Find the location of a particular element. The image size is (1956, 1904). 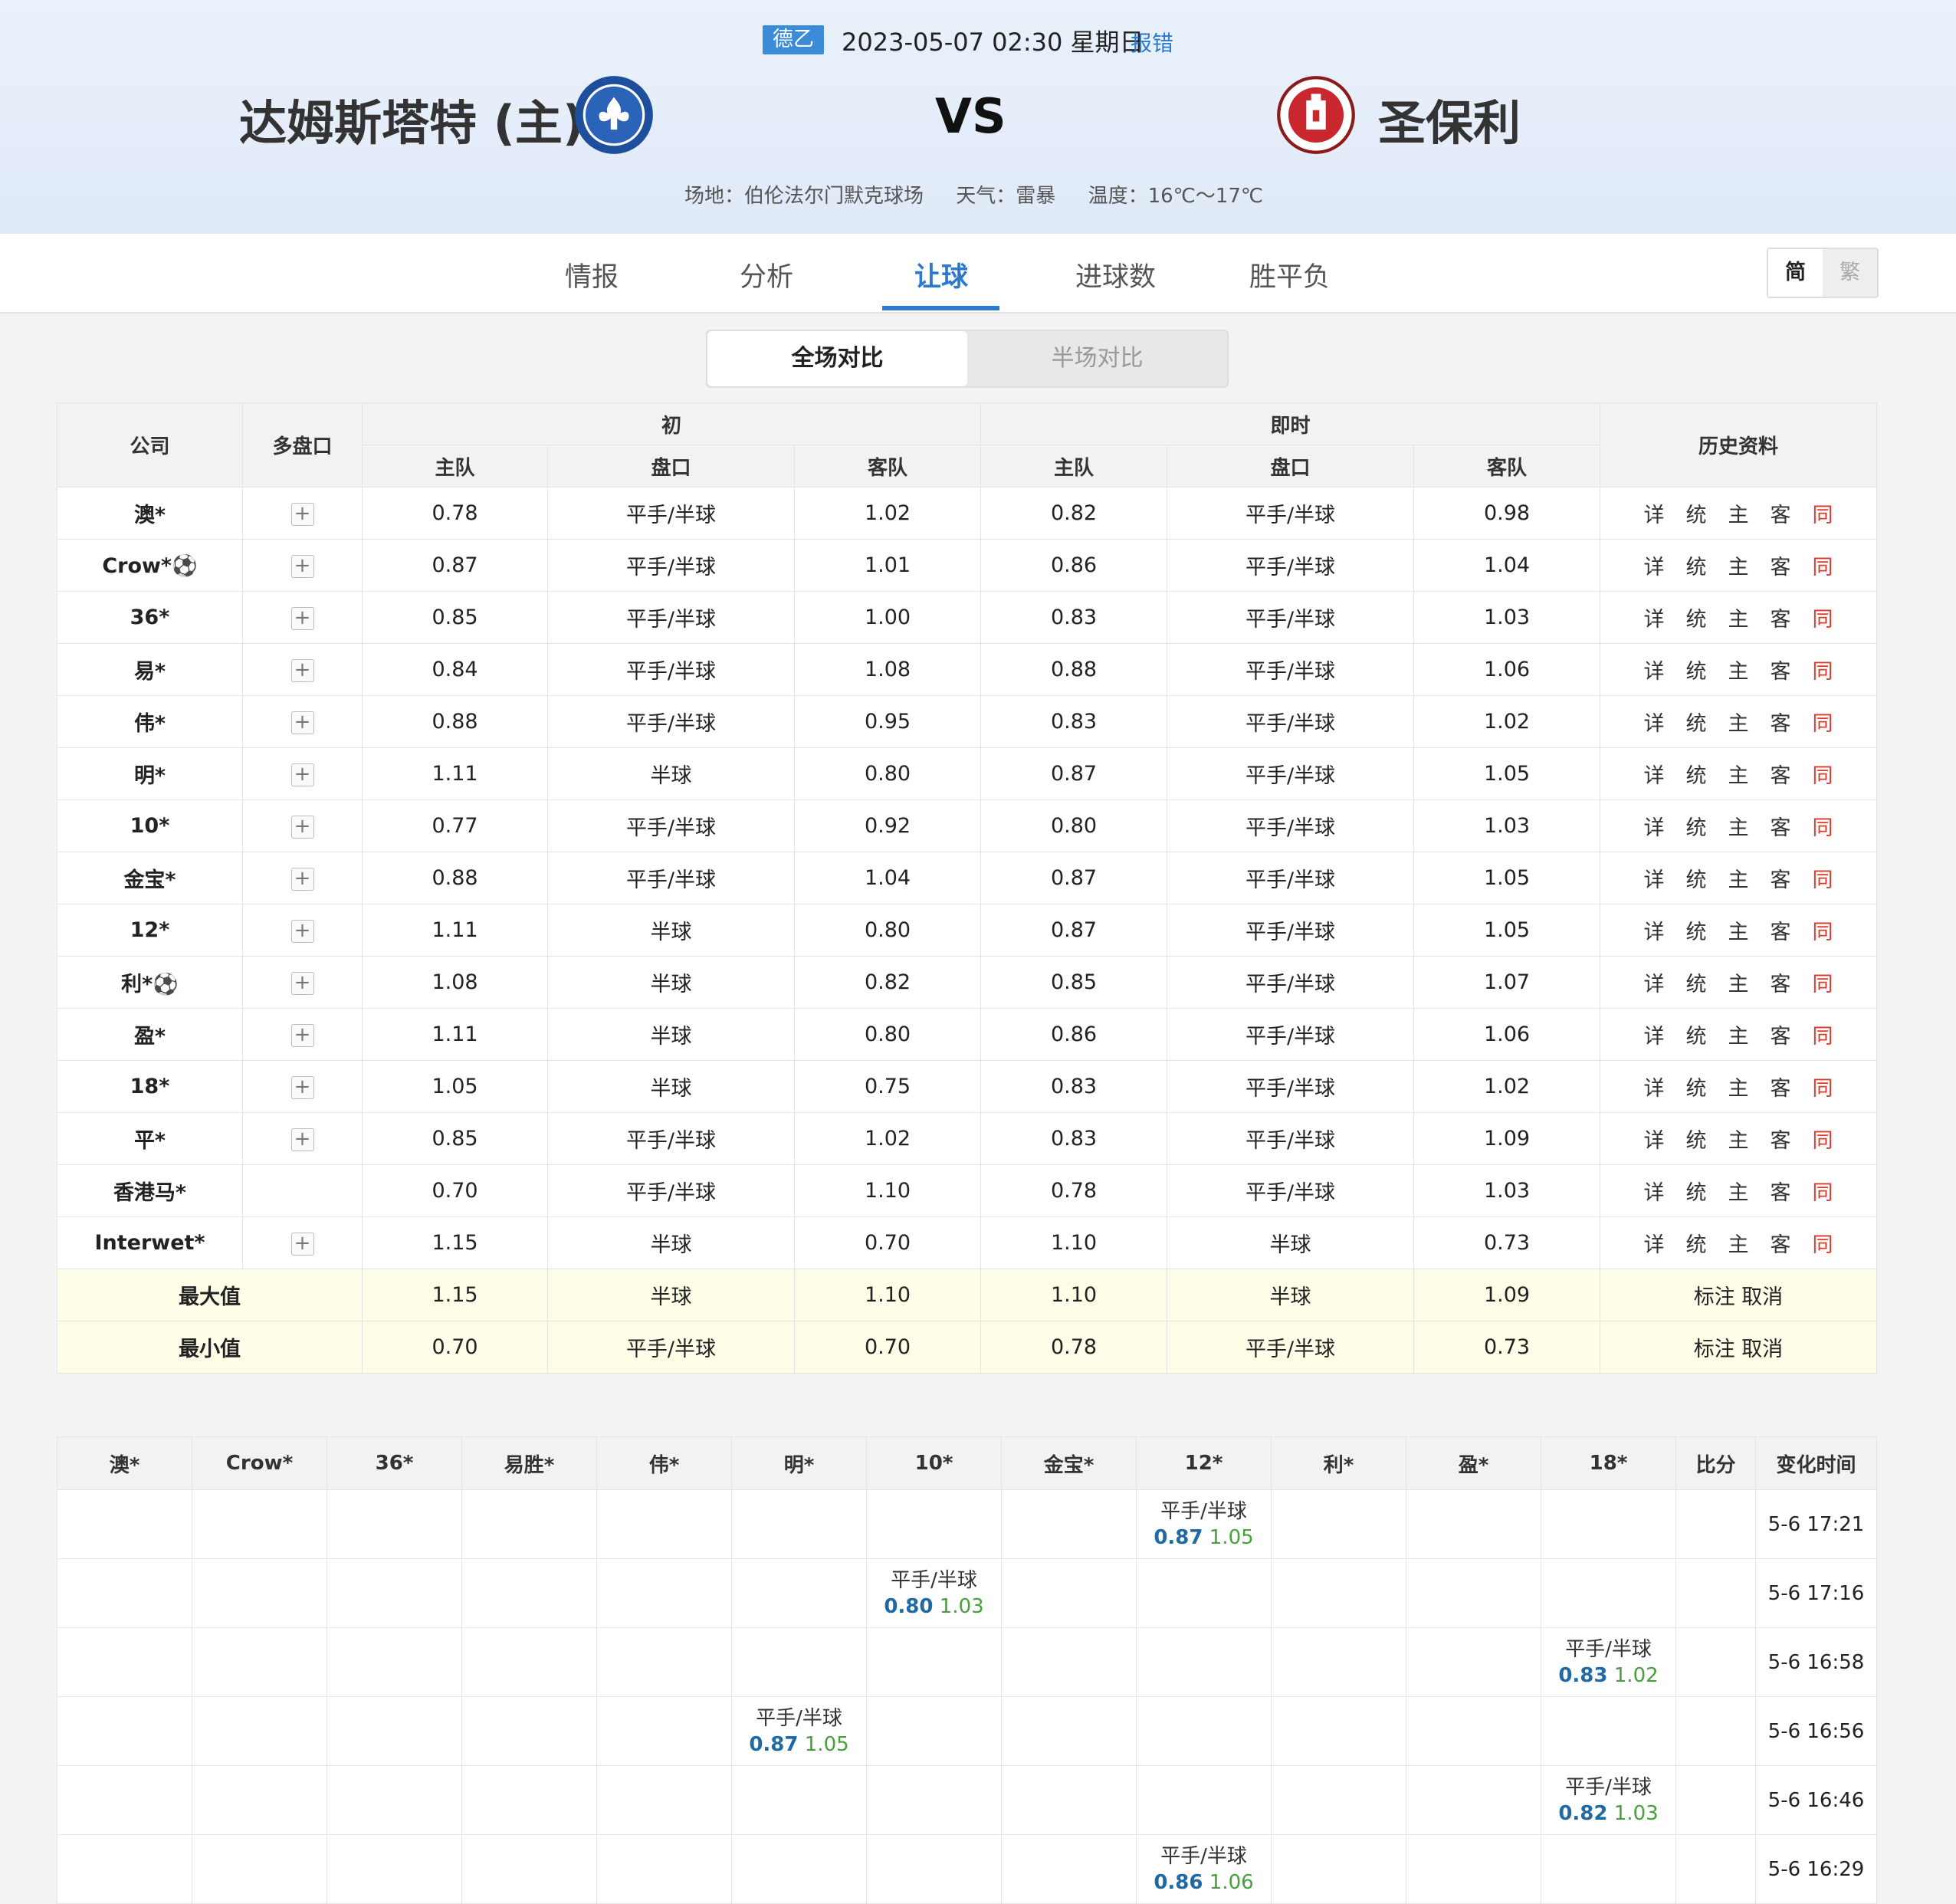

lang-simplified-button: 简 is located at coordinates (1795, 273).